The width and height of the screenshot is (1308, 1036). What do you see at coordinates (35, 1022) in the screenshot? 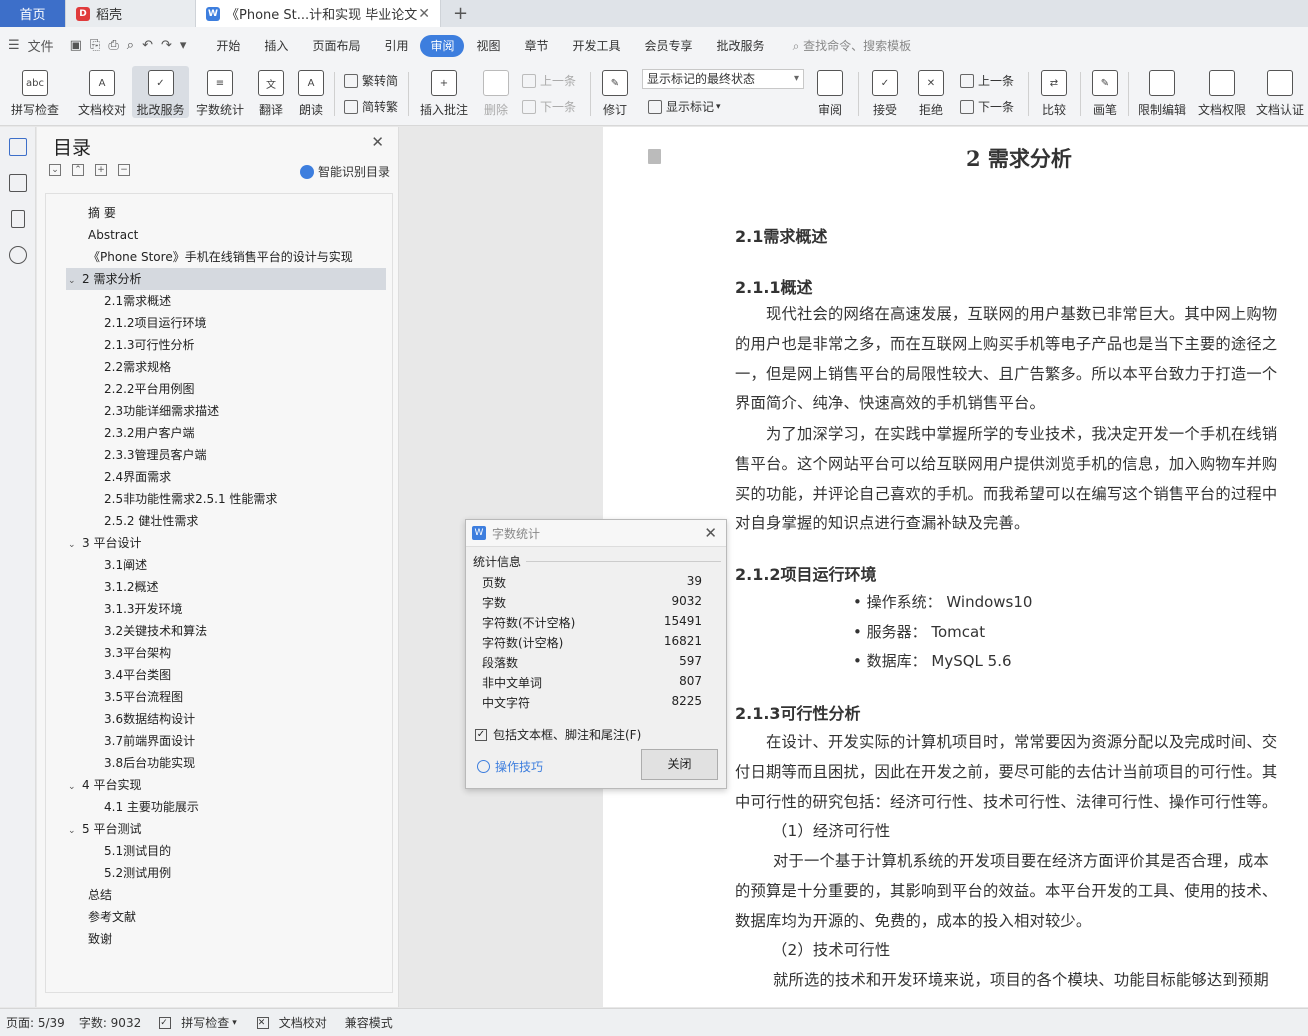
I see `page-indicator: 页面: 5/39` at bounding box center [35, 1022].